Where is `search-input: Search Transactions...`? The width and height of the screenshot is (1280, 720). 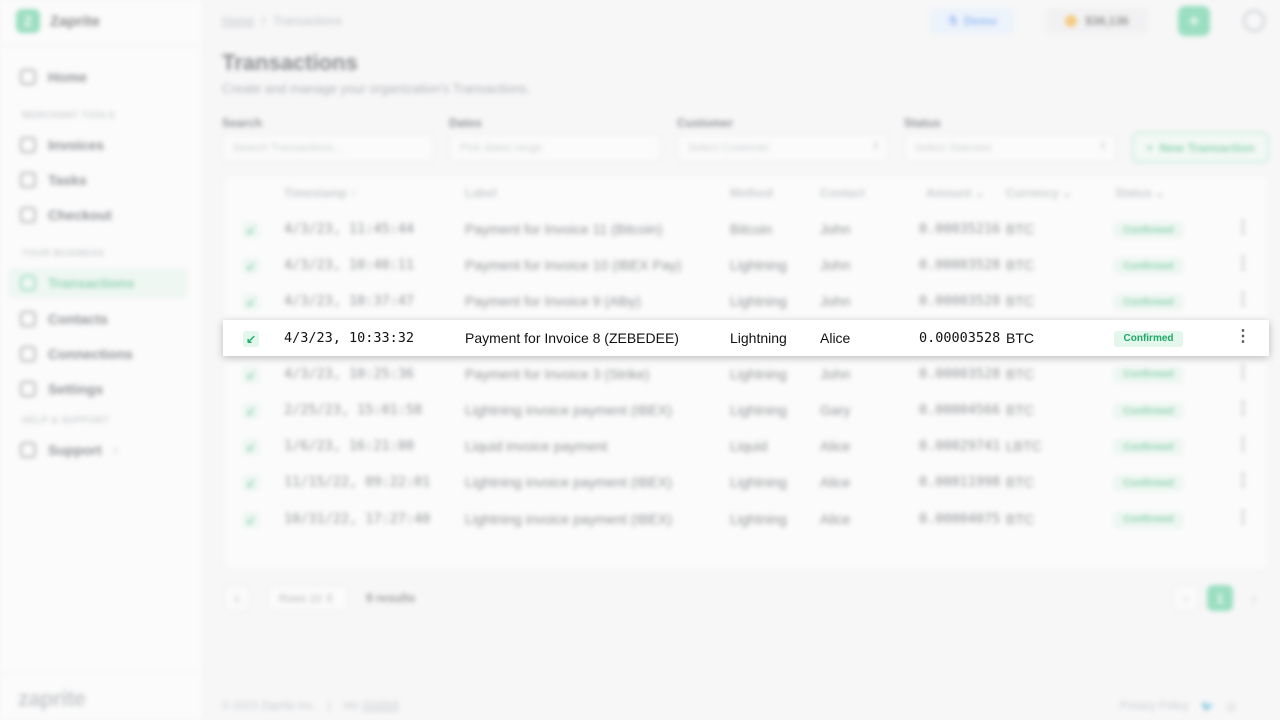
search-input: Search Transactions... is located at coordinates (328, 148).